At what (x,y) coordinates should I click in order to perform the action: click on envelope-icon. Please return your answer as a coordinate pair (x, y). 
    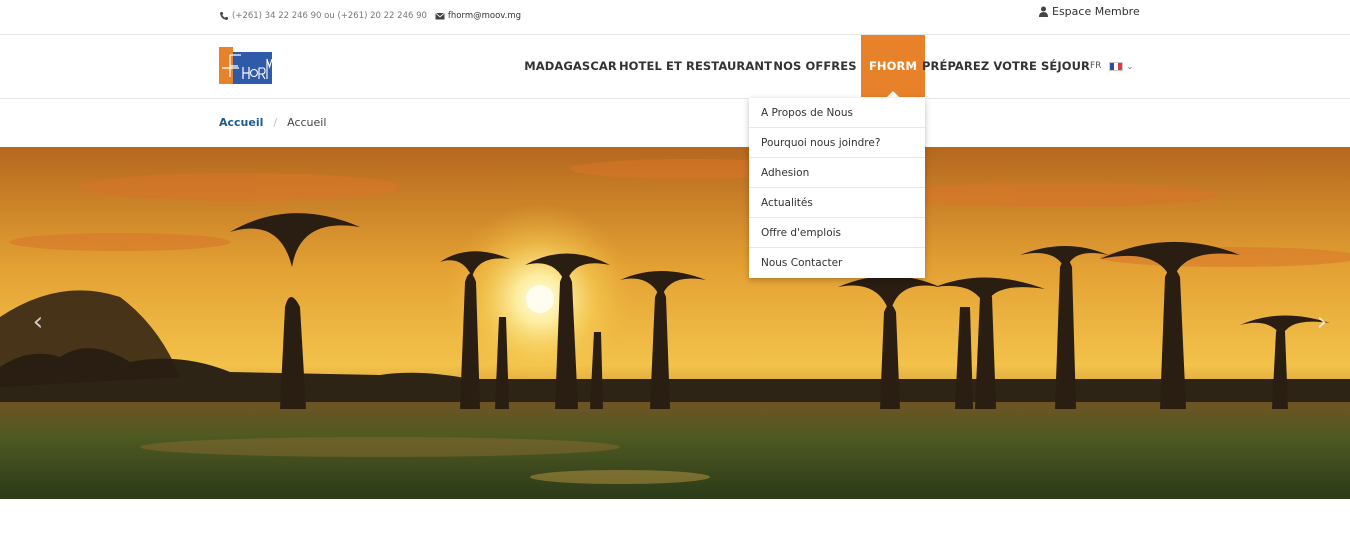
    Looking at the image, I should click on (440, 16).